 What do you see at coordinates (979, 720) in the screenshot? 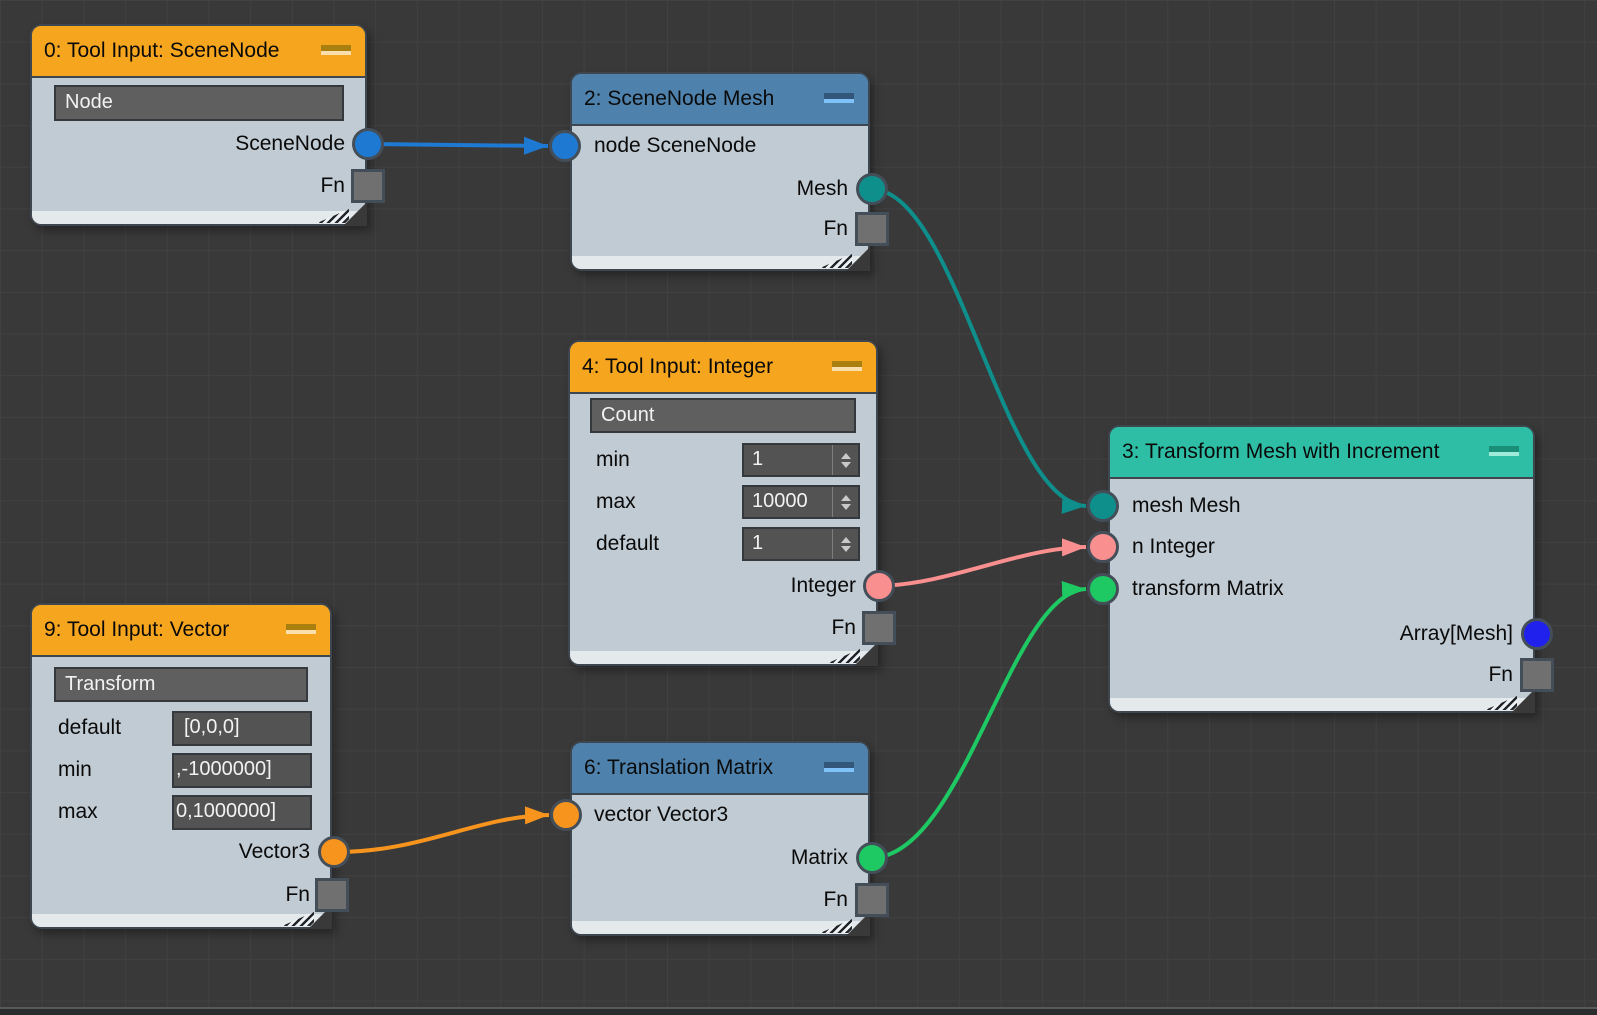
I see `wire-matrix-to-transform` at bounding box center [979, 720].